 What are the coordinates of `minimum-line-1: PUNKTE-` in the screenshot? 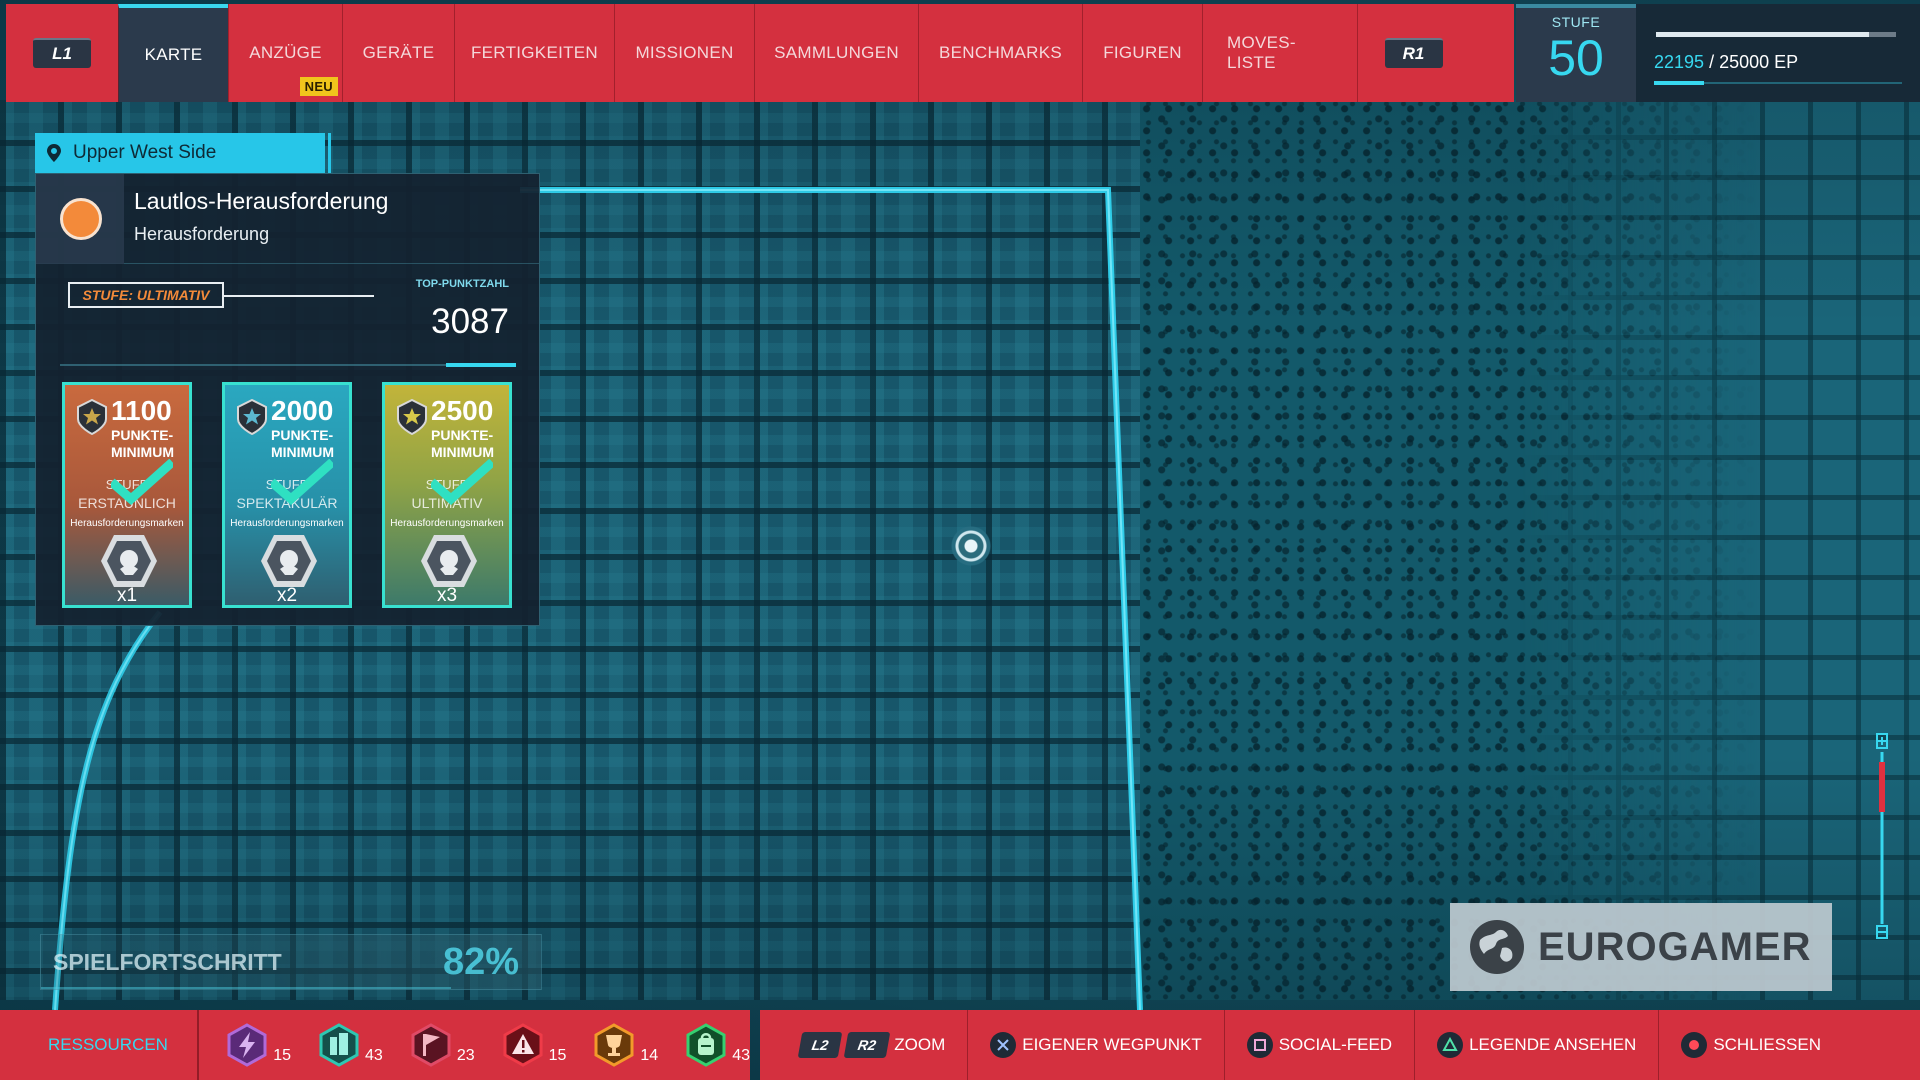 It's located at (302, 435).